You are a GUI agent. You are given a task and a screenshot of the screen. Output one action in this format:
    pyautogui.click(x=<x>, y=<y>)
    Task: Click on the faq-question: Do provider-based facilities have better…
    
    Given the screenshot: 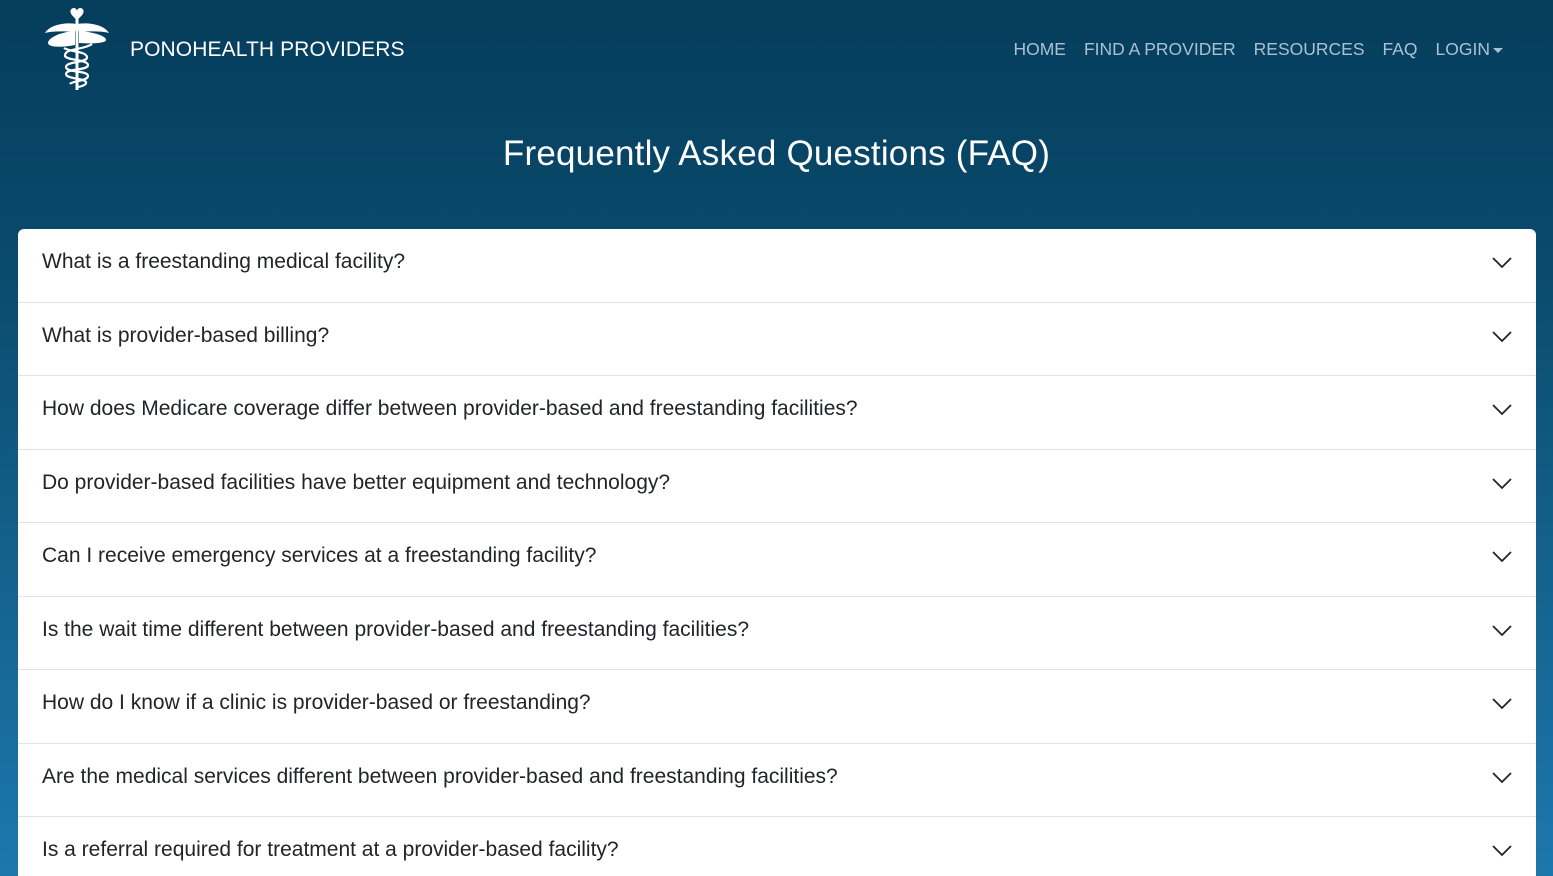 What is the action you would take?
    pyautogui.click(x=356, y=482)
    